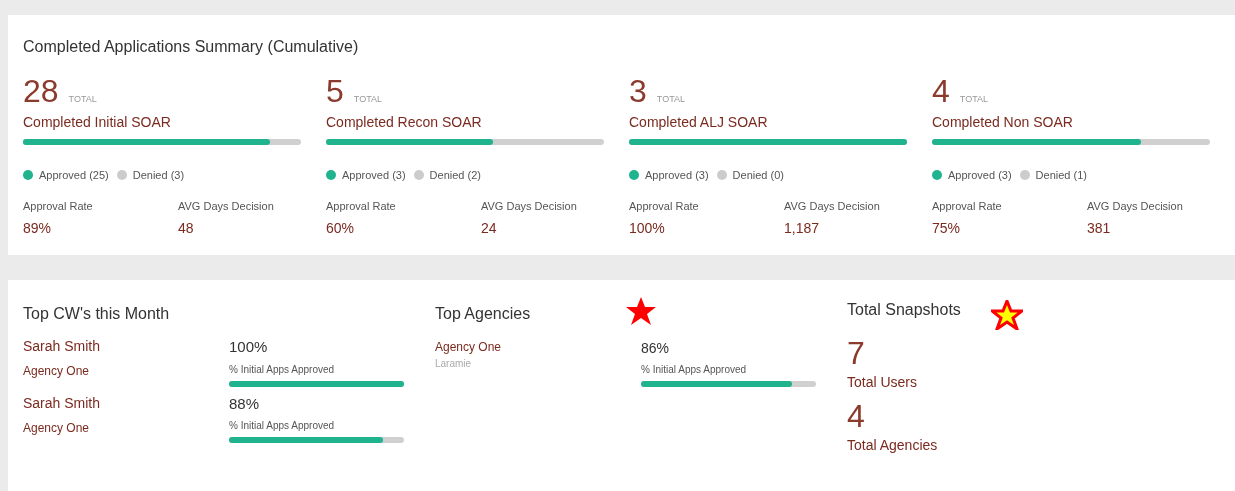 The image size is (1235, 491). Describe the element at coordinates (941, 91) in the screenshot. I see `total-count: 4` at that location.